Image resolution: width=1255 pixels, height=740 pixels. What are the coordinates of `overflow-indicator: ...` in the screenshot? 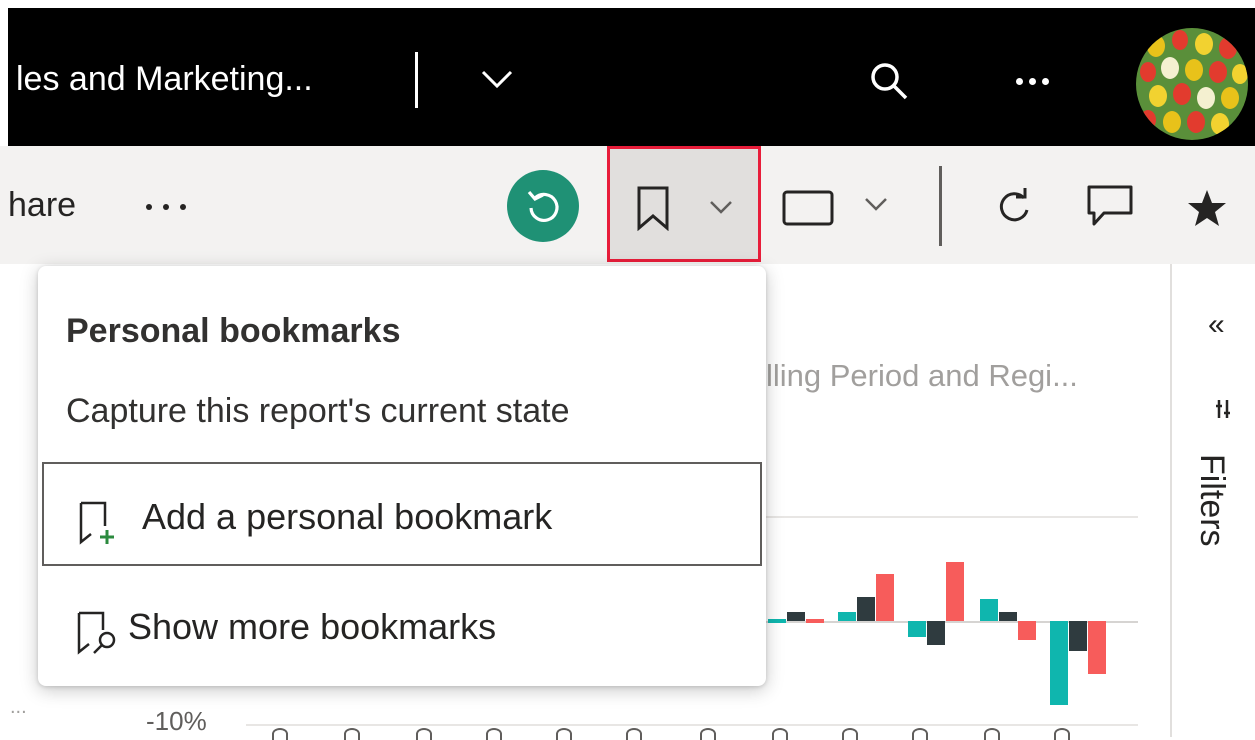 It's located at (18, 707).